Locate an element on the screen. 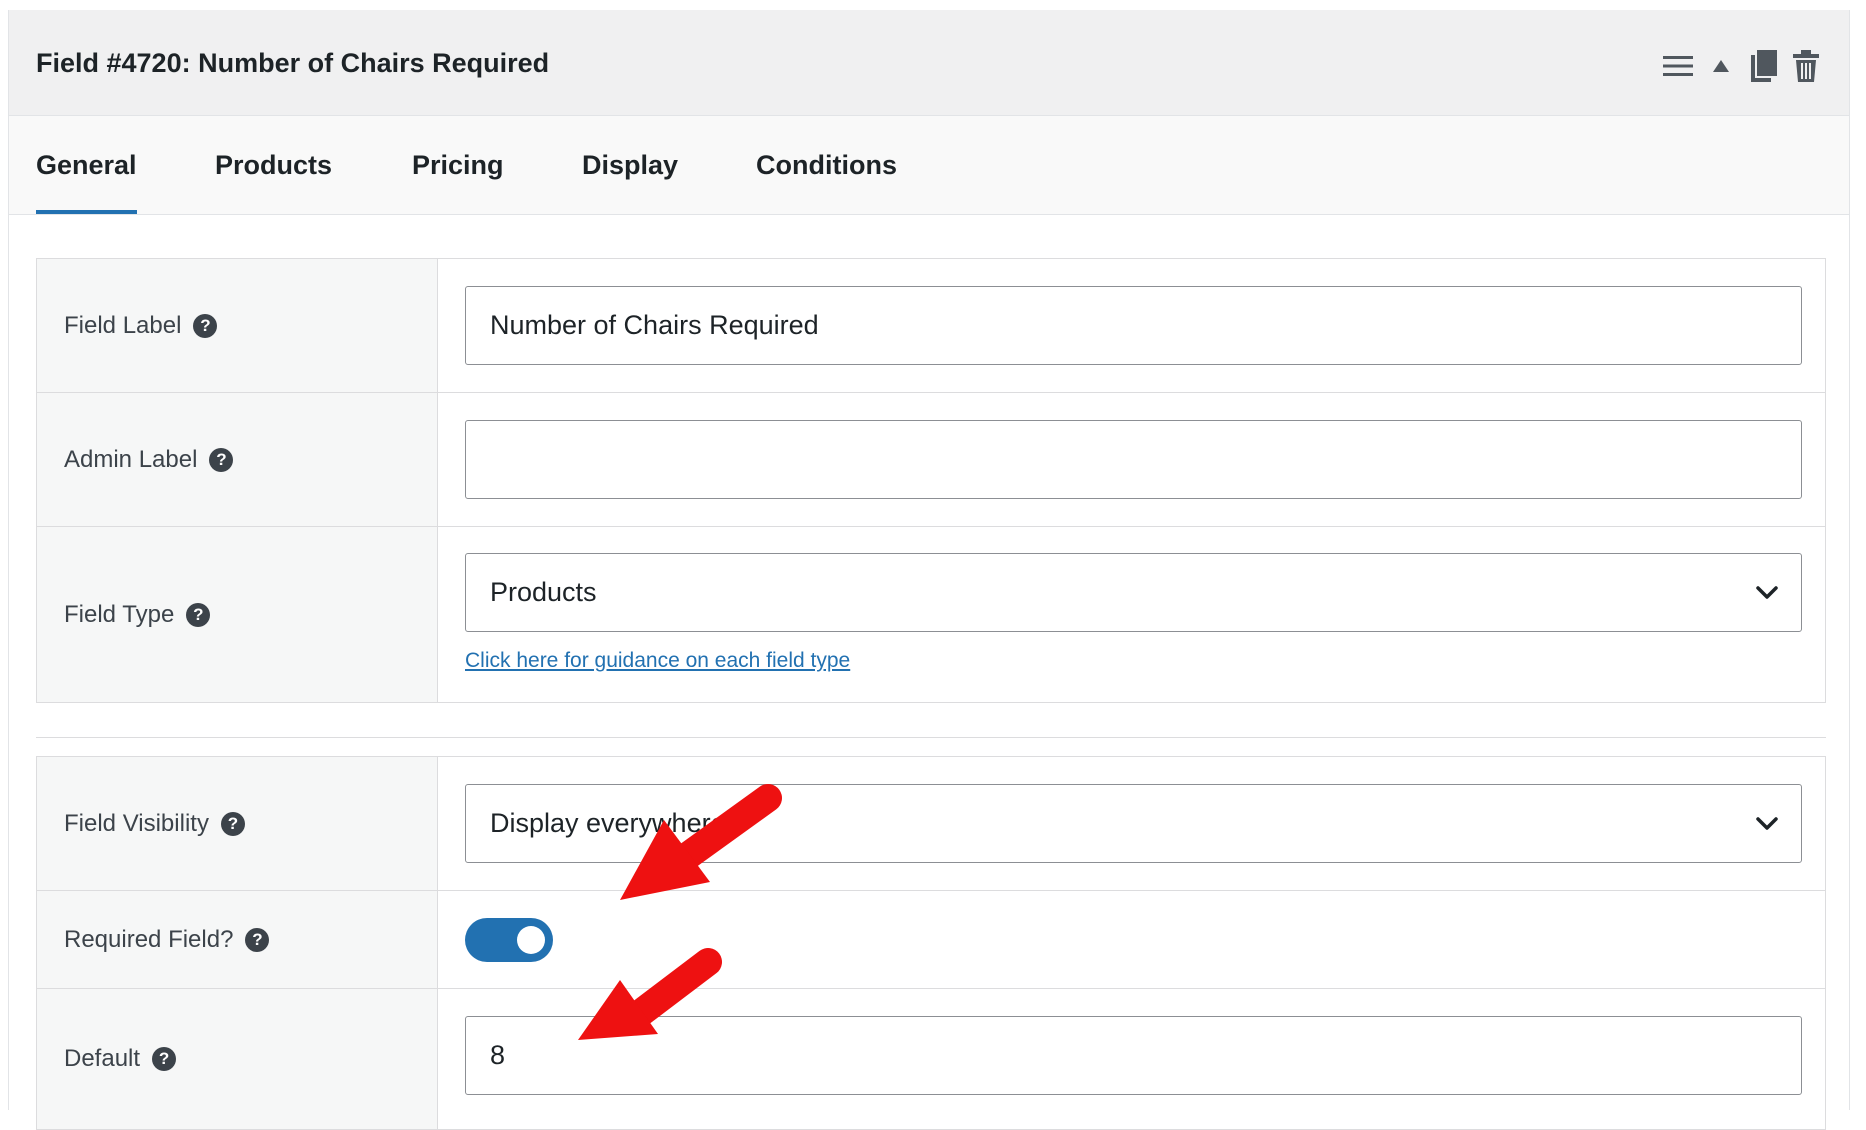  default-row: Default ? is located at coordinates (931, 1059).